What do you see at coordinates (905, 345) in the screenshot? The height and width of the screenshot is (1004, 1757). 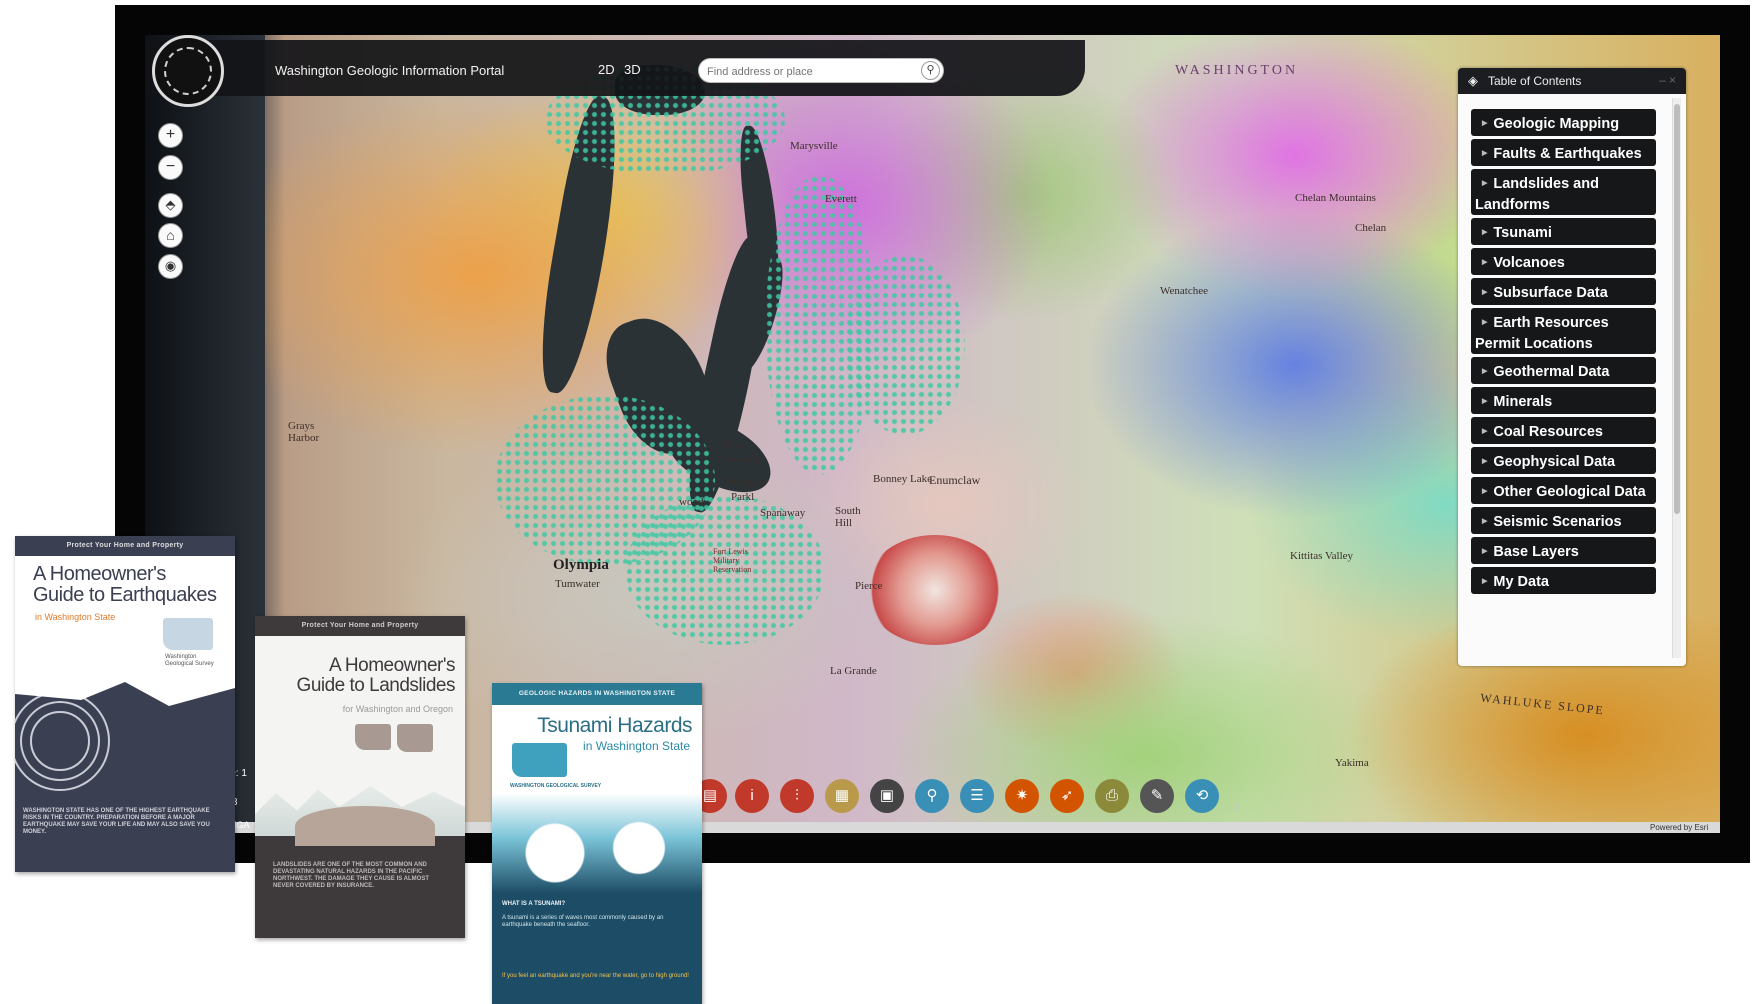 I see `well-point-cluster` at bounding box center [905, 345].